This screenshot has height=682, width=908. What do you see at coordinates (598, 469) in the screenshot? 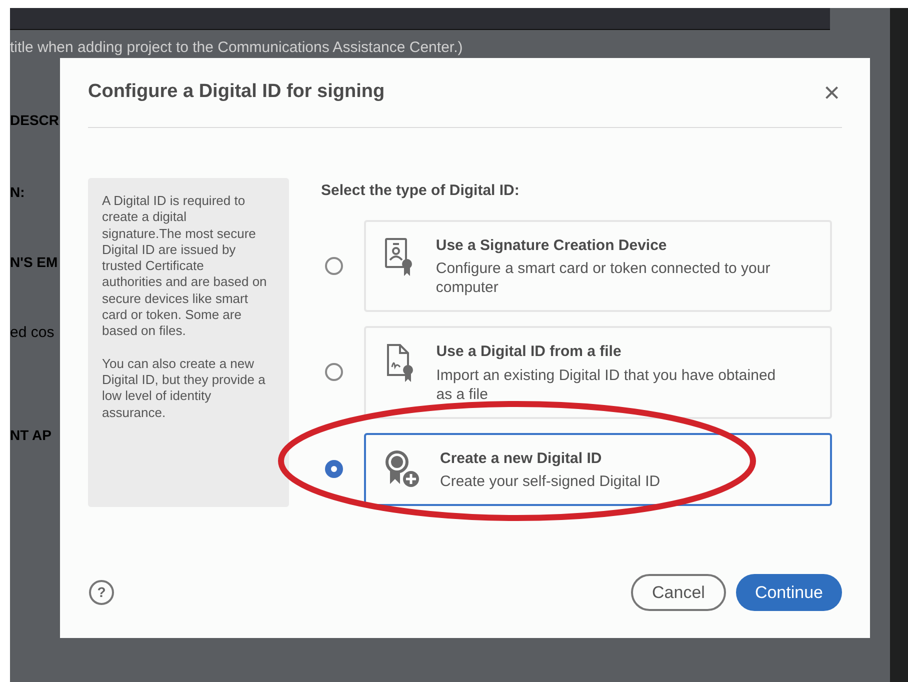
I see `option-card: Create a new Digital ID Create your self-signed Digital ID` at bounding box center [598, 469].